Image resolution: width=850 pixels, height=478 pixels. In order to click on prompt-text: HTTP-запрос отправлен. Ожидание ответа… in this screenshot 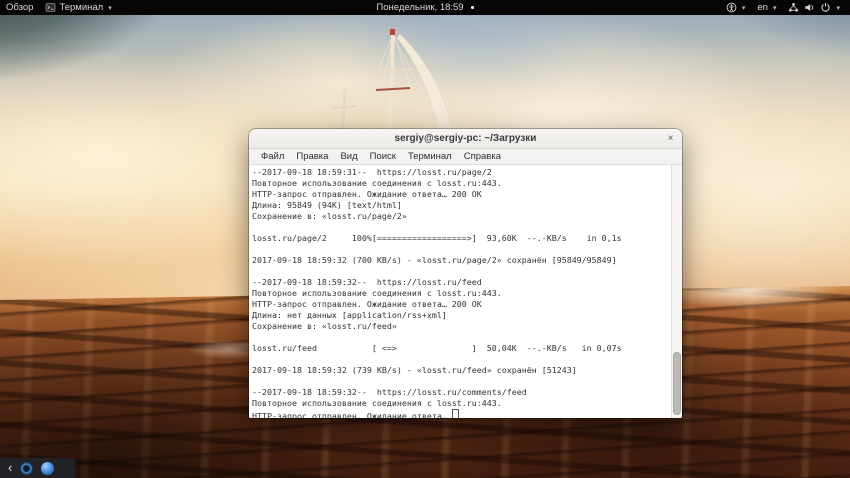, I will do `click(352, 414)`.